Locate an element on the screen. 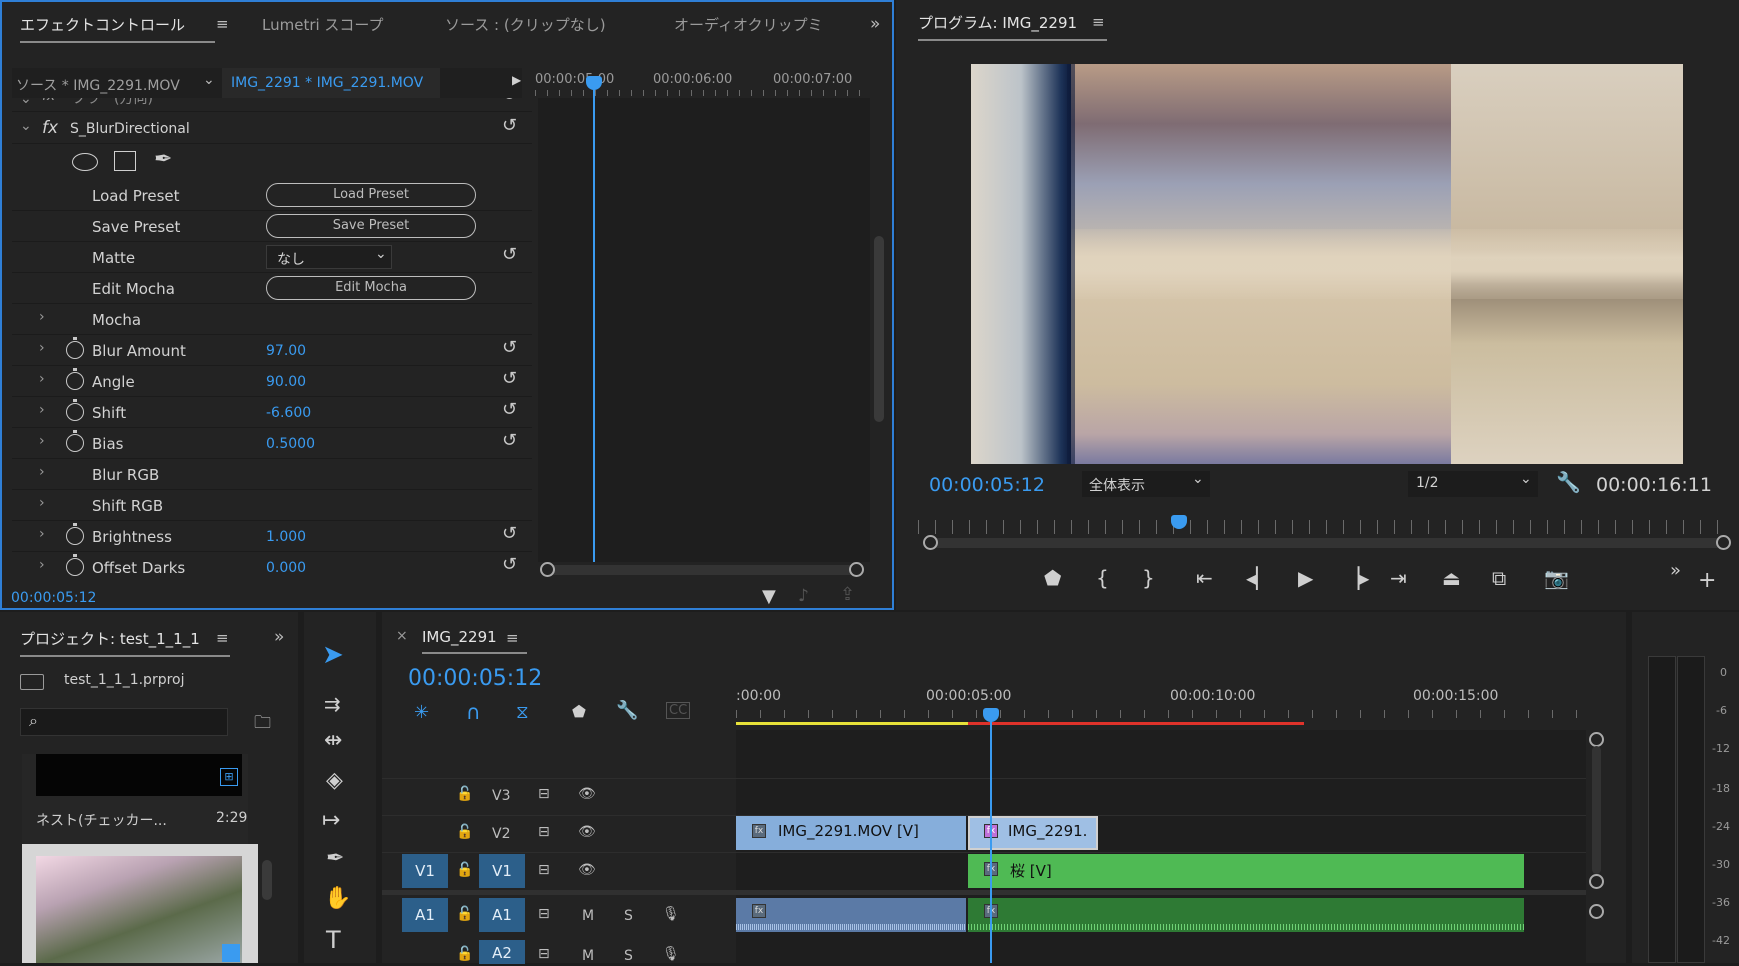 The image size is (1739, 966). step-forward-icon: ▕▸ is located at coordinates (1356, 578).